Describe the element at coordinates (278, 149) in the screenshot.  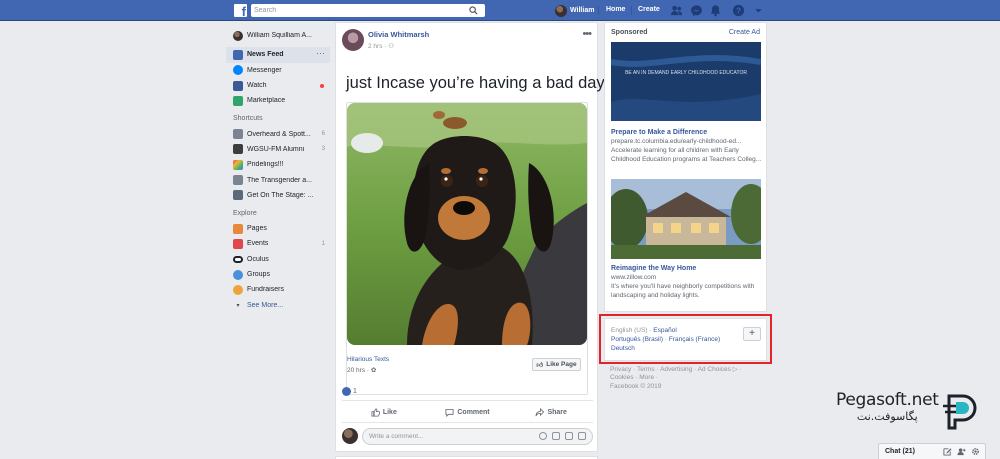
I see `sidebar-item-shortcut: WGSU-FM Alumni 3` at that location.